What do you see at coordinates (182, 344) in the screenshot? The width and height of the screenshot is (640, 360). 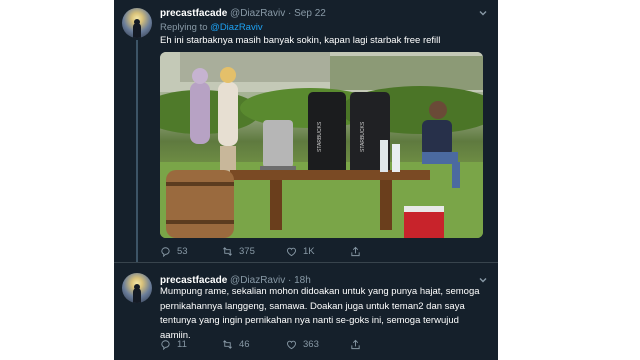 I see `reply-count: 11` at bounding box center [182, 344].